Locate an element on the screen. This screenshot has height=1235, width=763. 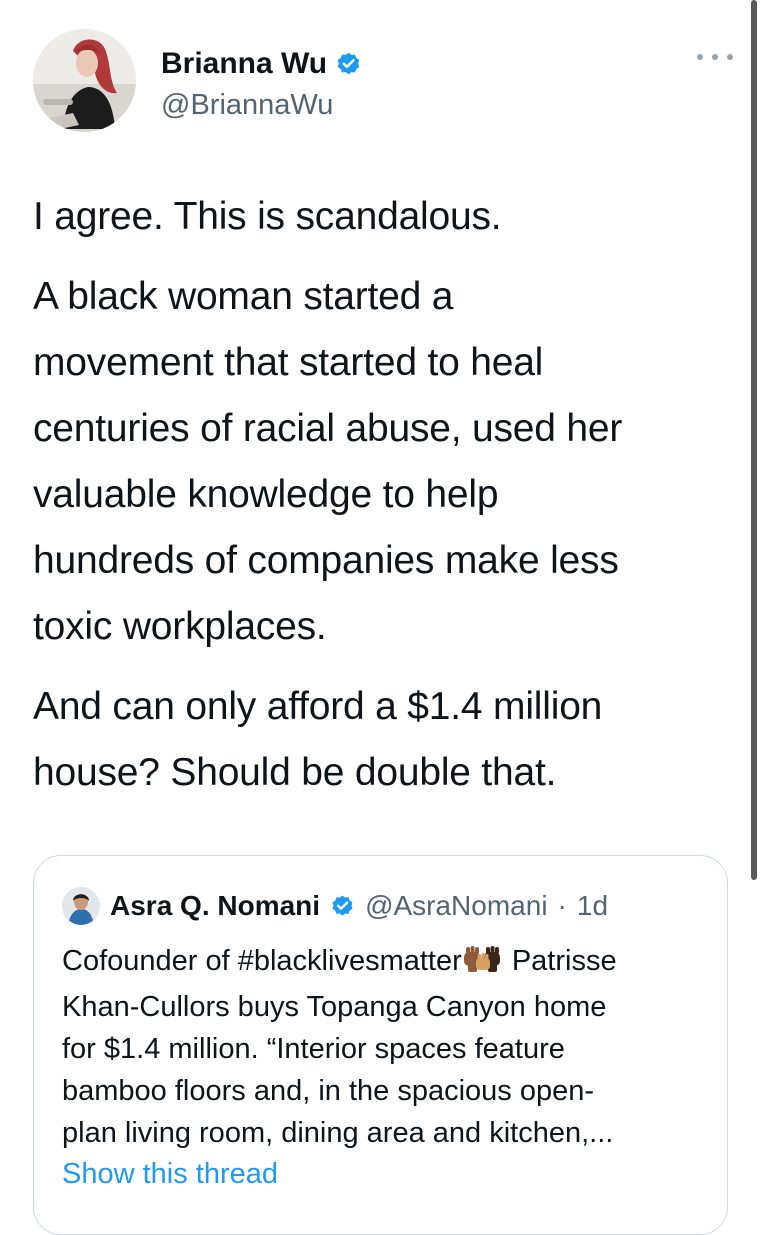
show-thread-link: Show this thread is located at coordinates (170, 1174).